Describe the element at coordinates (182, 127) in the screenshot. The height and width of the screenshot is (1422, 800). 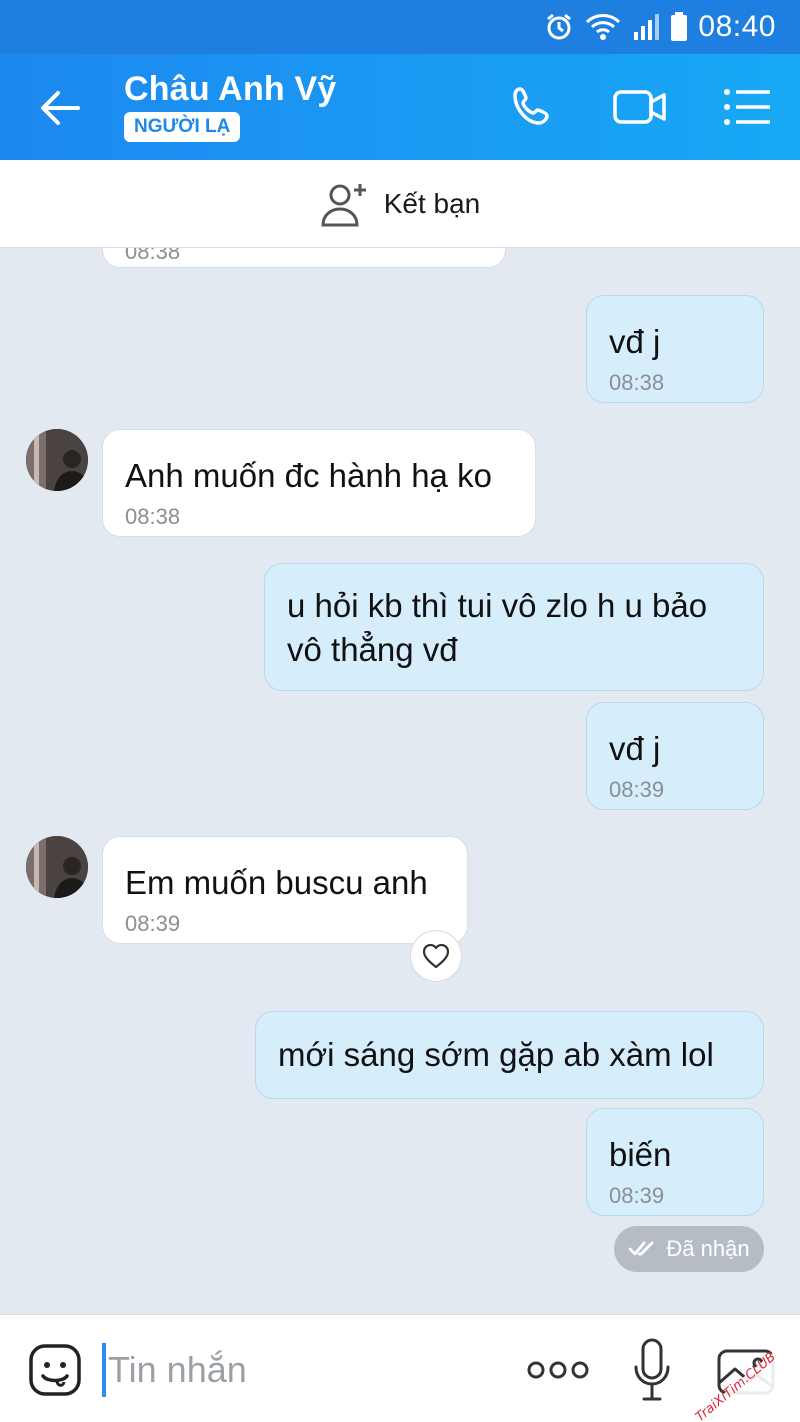
I see `stranger-badge: NGƯỜI LẠ` at that location.